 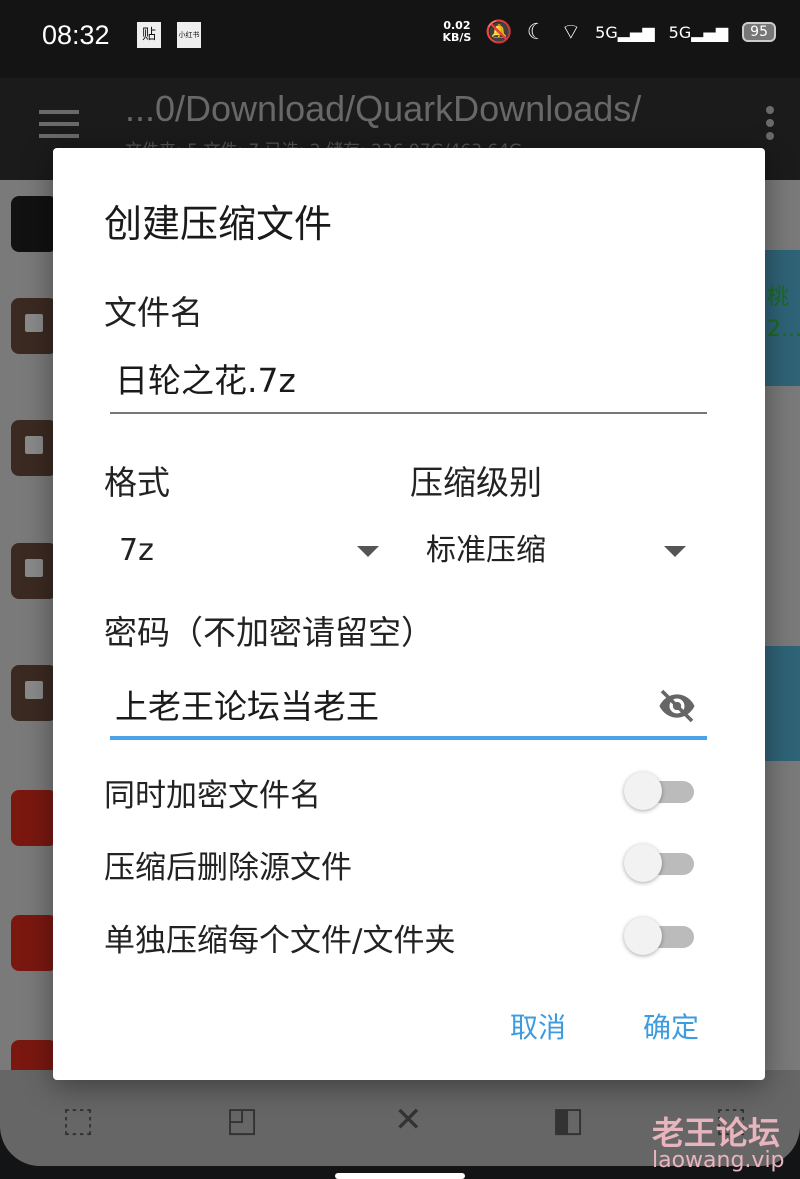 What do you see at coordinates (476, 482) in the screenshot?
I see `compression-level-label: 压缩级别` at bounding box center [476, 482].